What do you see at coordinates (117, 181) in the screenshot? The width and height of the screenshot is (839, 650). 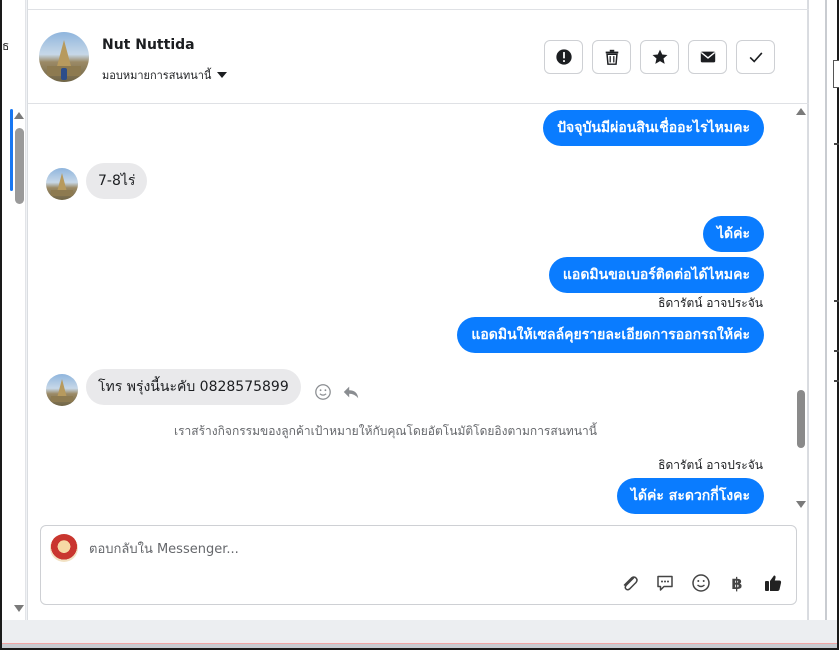 I see `incoming-message: 7-8ไร่` at bounding box center [117, 181].